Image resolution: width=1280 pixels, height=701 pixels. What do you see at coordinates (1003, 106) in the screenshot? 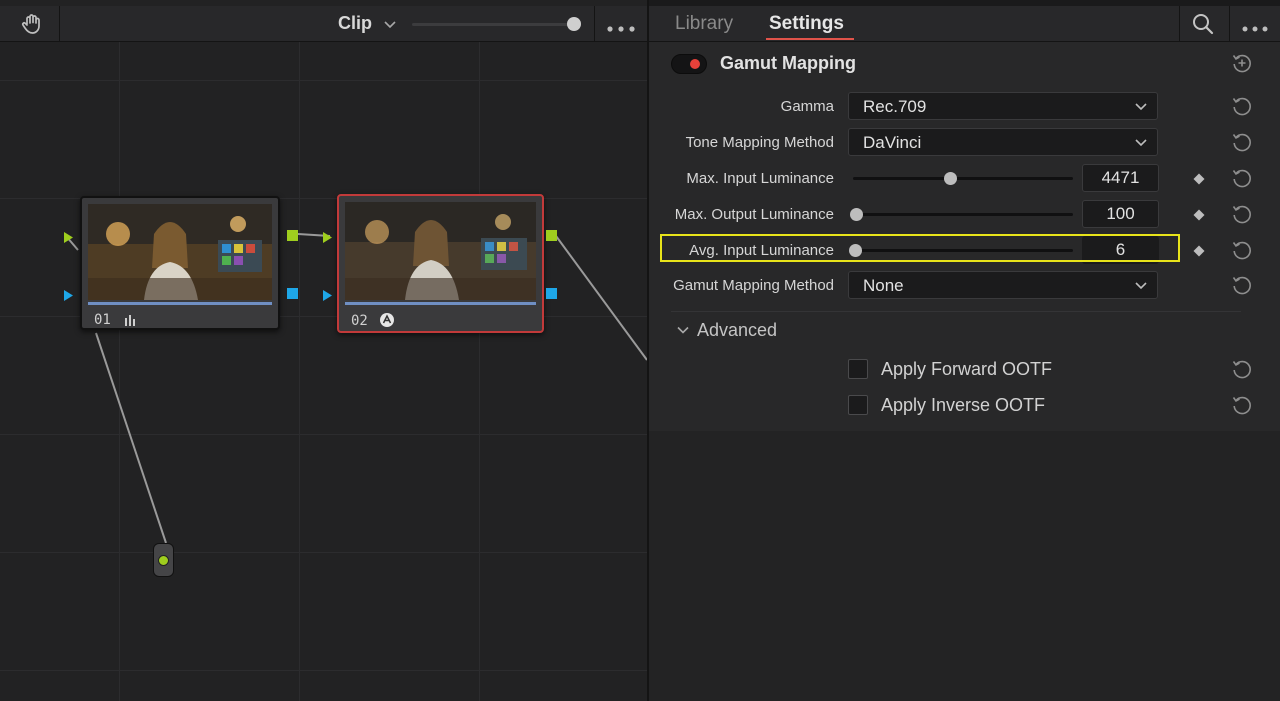
I see `gamma-dropdown: Rec.709` at bounding box center [1003, 106].